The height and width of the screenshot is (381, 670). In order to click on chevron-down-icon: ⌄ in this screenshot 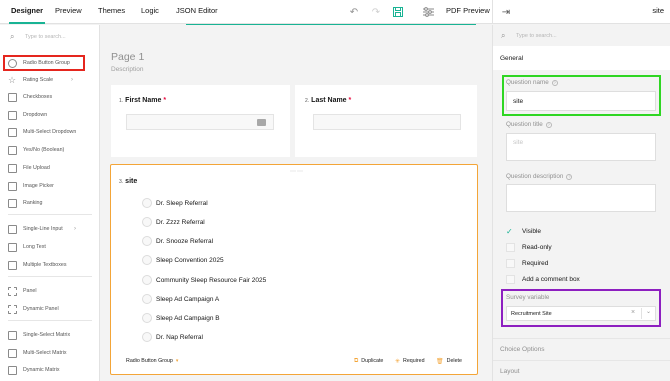, I will do `click(648, 311)`.